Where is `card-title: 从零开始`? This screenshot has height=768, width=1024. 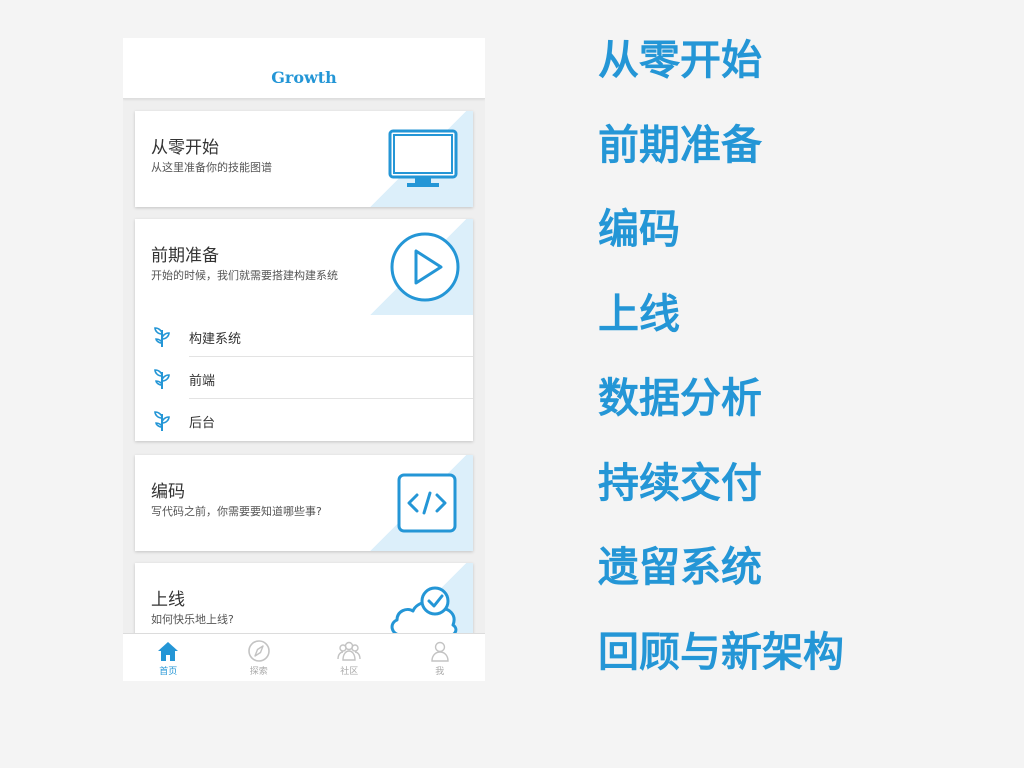 card-title: 从零开始 is located at coordinates (185, 148).